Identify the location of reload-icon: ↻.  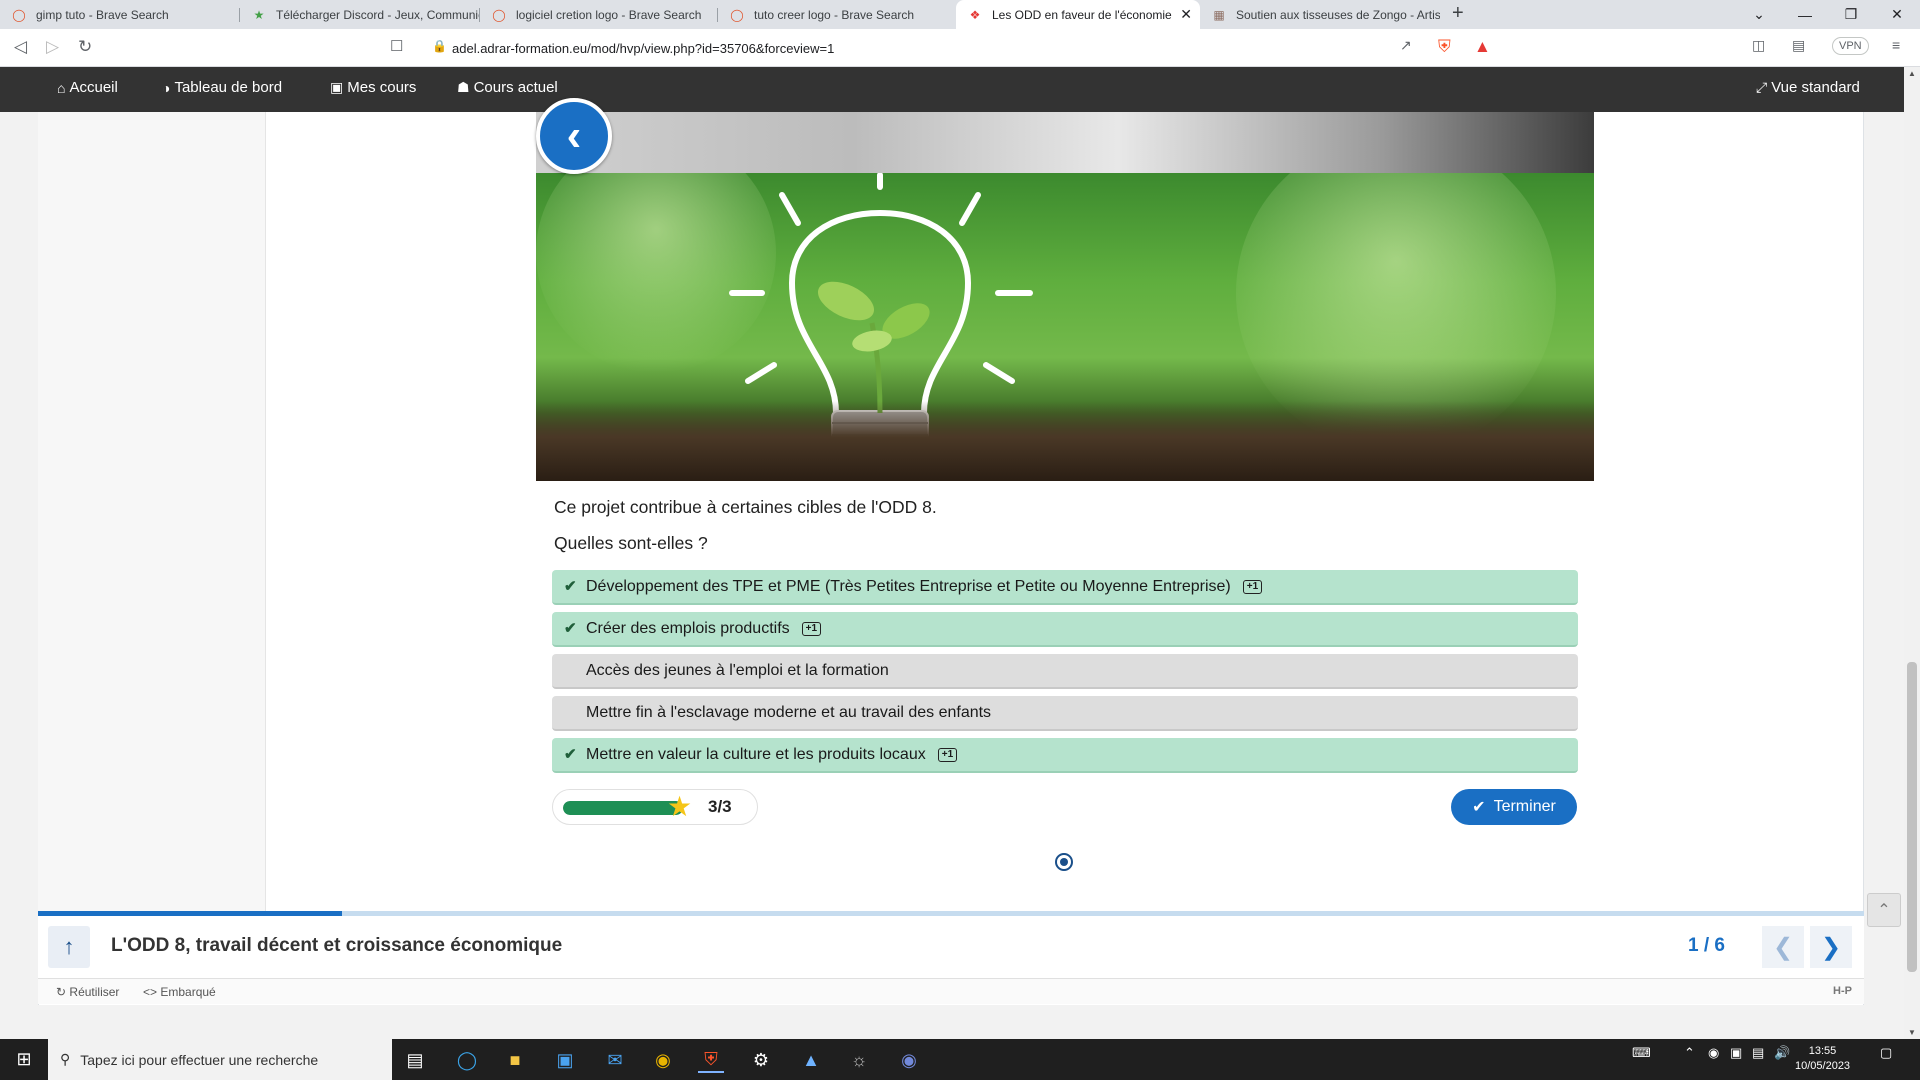
(85, 47).